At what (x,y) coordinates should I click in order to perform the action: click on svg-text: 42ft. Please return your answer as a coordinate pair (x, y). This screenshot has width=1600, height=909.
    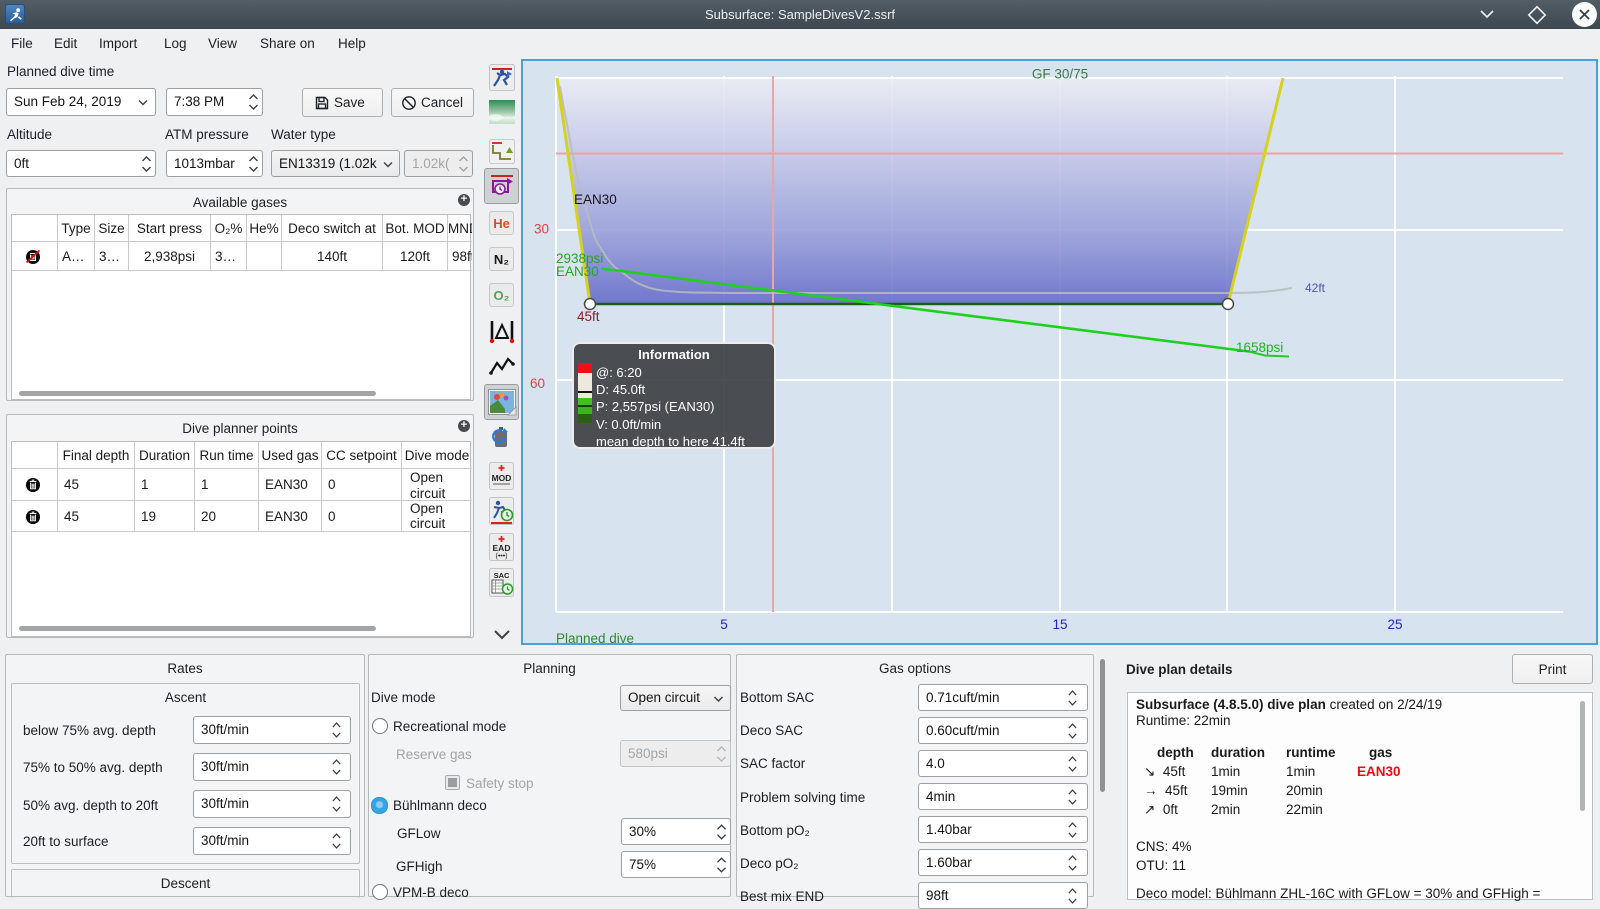
    Looking at the image, I should click on (1315, 288).